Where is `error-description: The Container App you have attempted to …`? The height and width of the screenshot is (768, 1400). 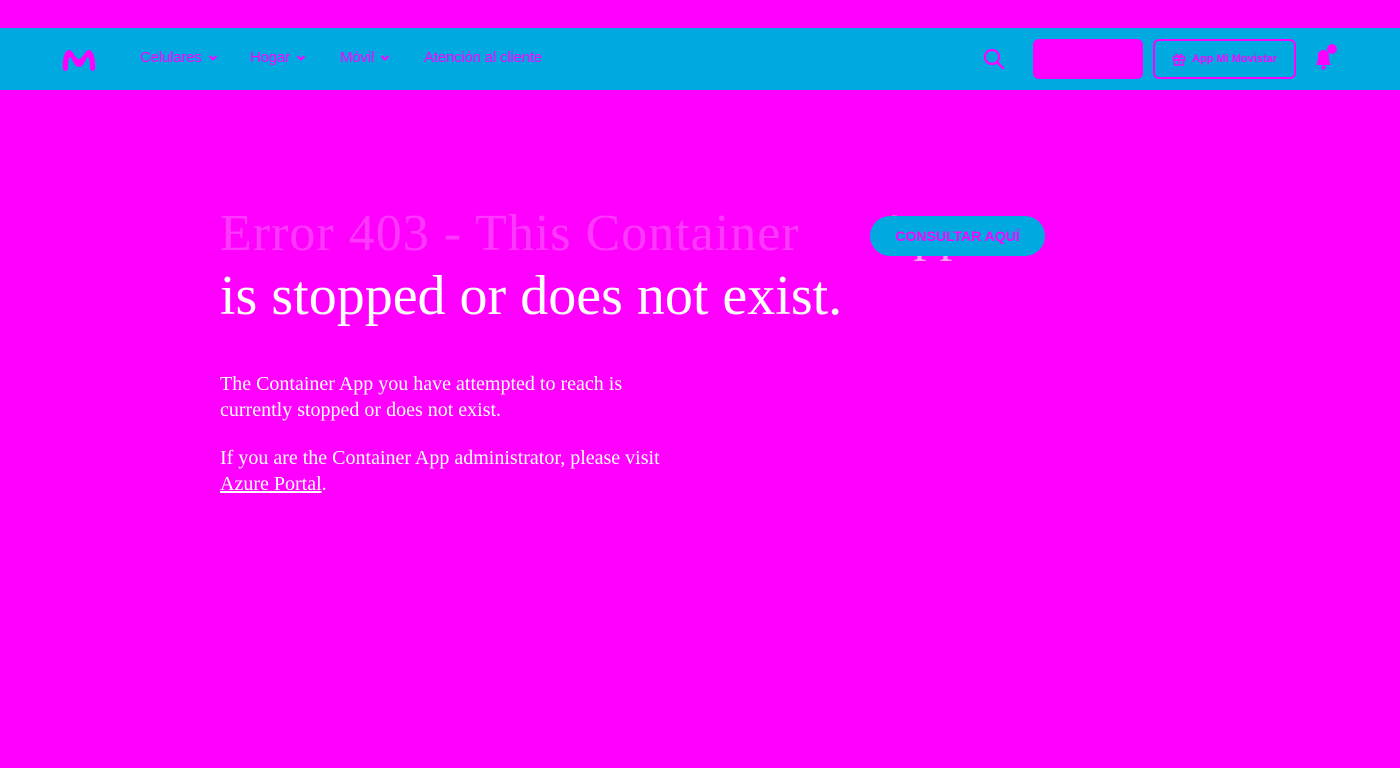 error-description: The Container App you have attempted to … is located at coordinates (421, 397).